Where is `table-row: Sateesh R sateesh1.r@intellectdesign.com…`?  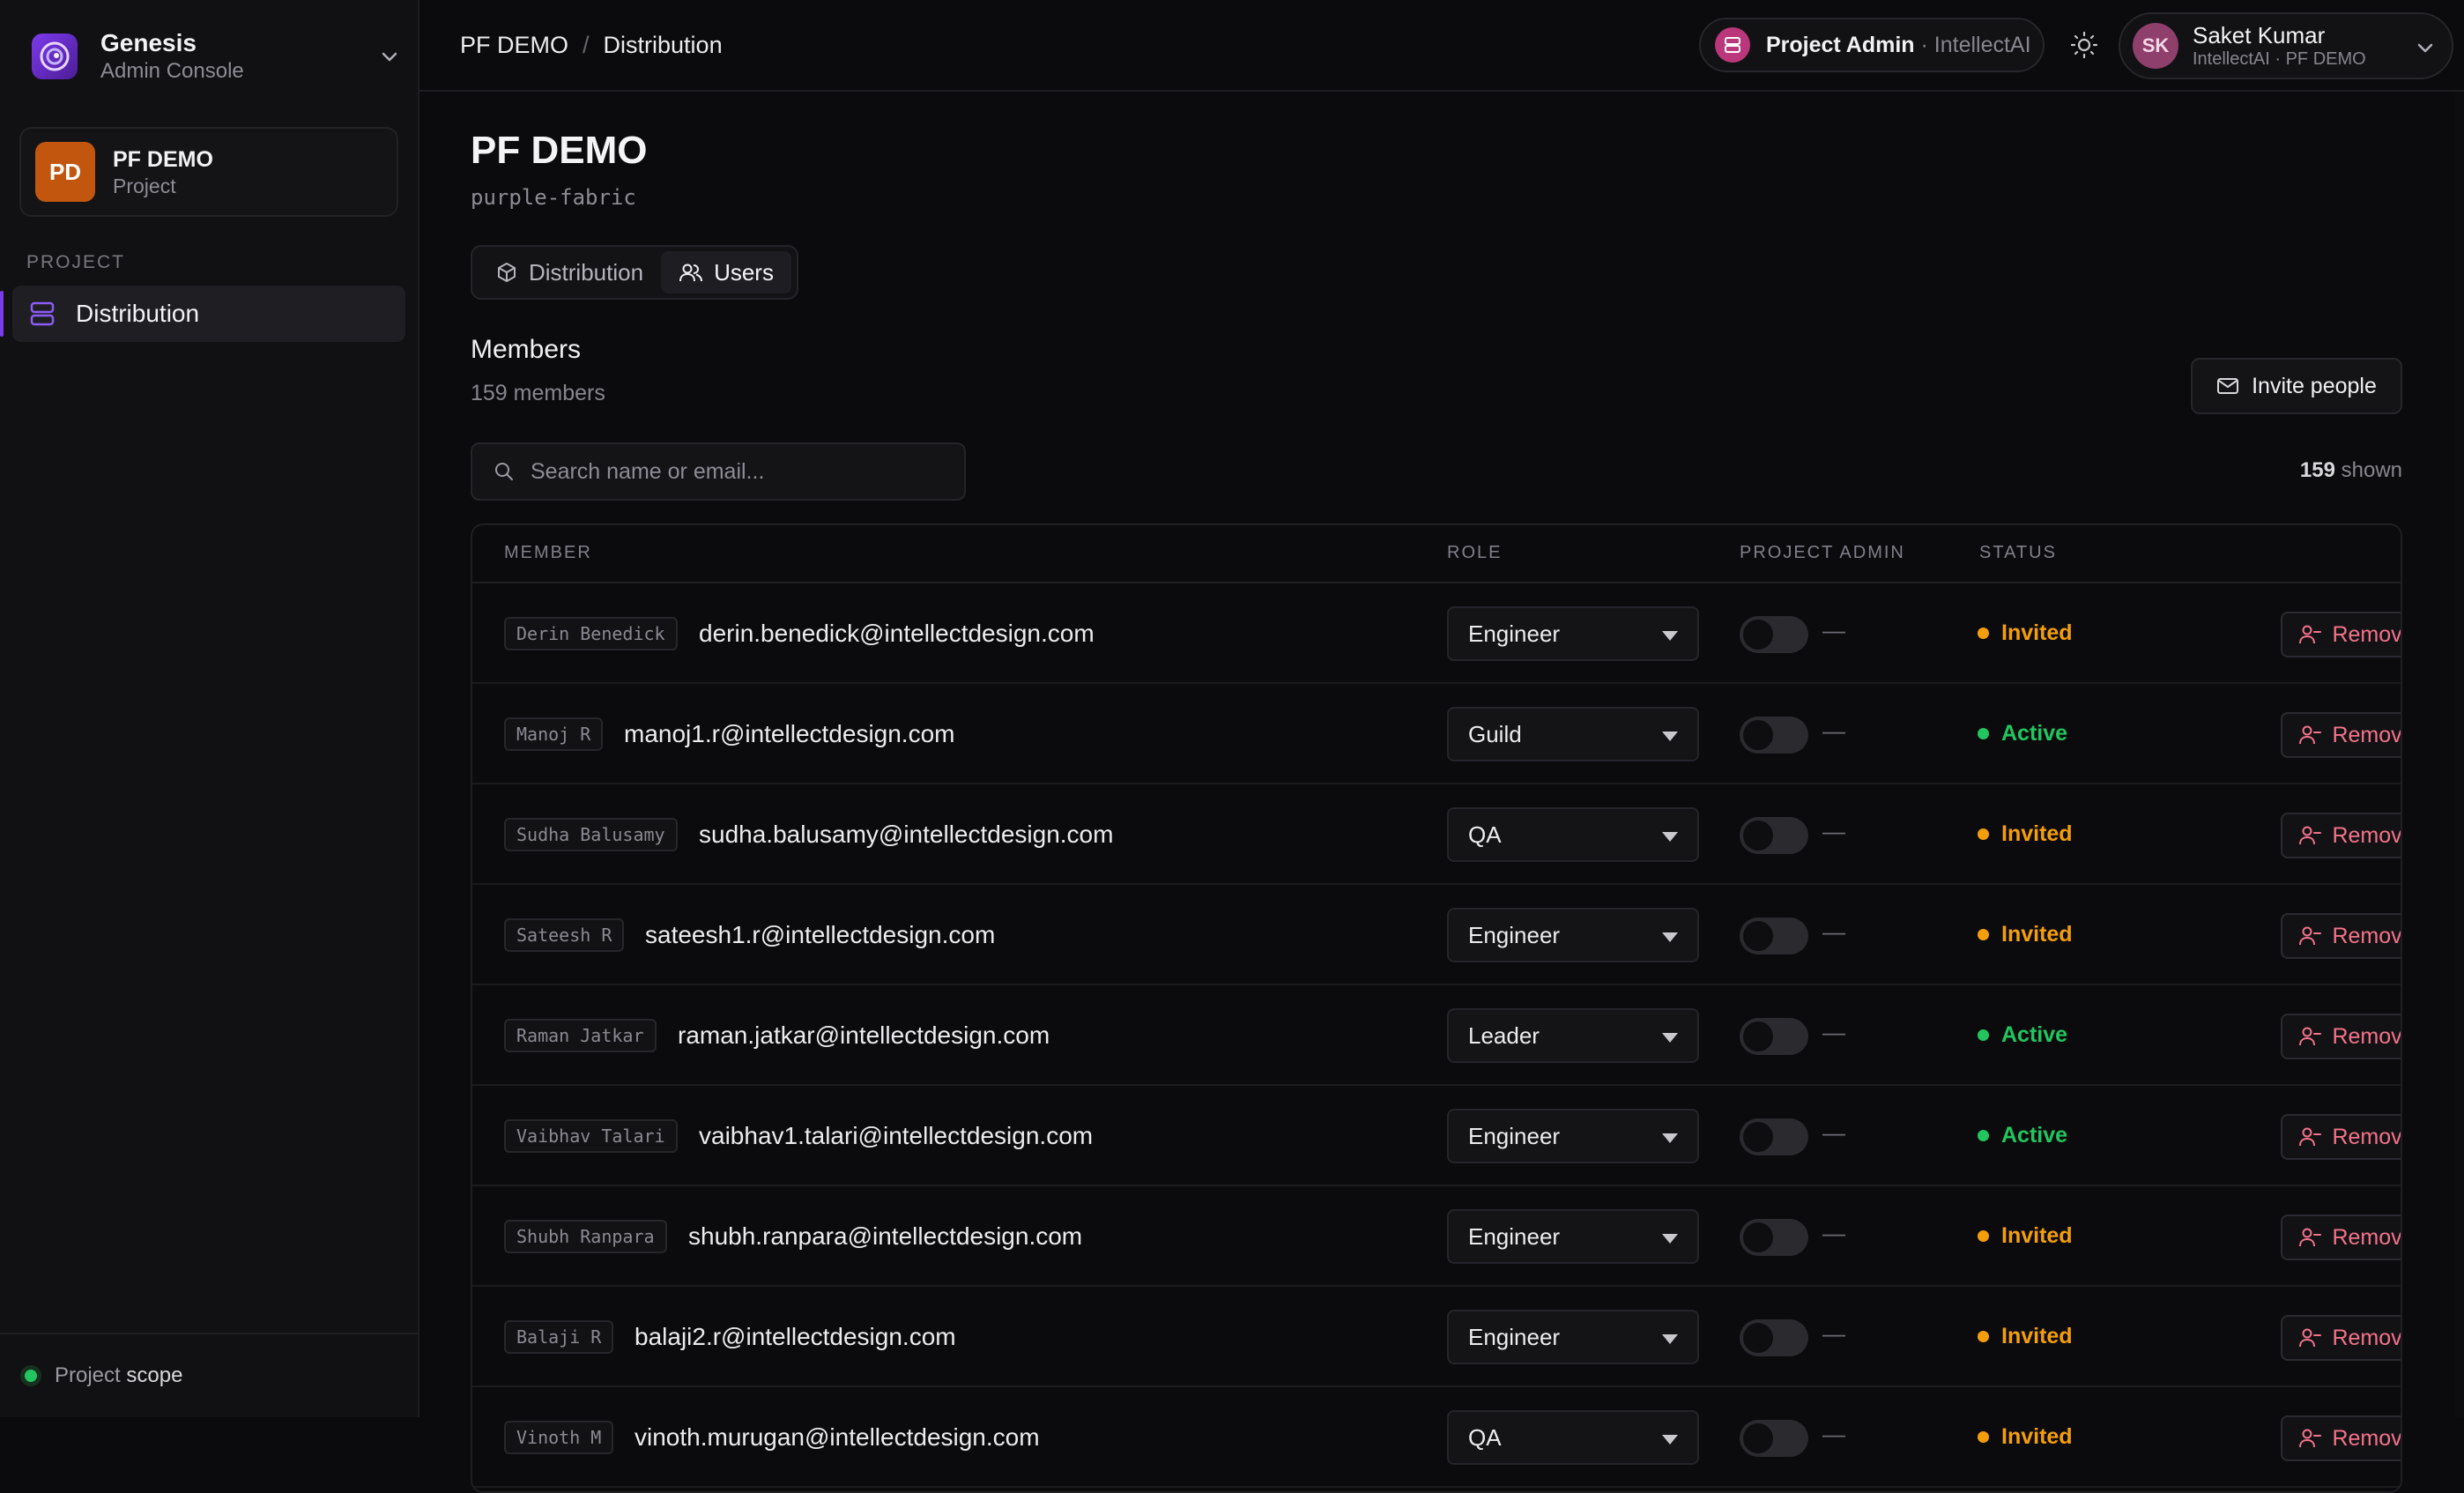 table-row: Sateesh R sateesh1.r@intellectdesign.com… is located at coordinates (1436, 935).